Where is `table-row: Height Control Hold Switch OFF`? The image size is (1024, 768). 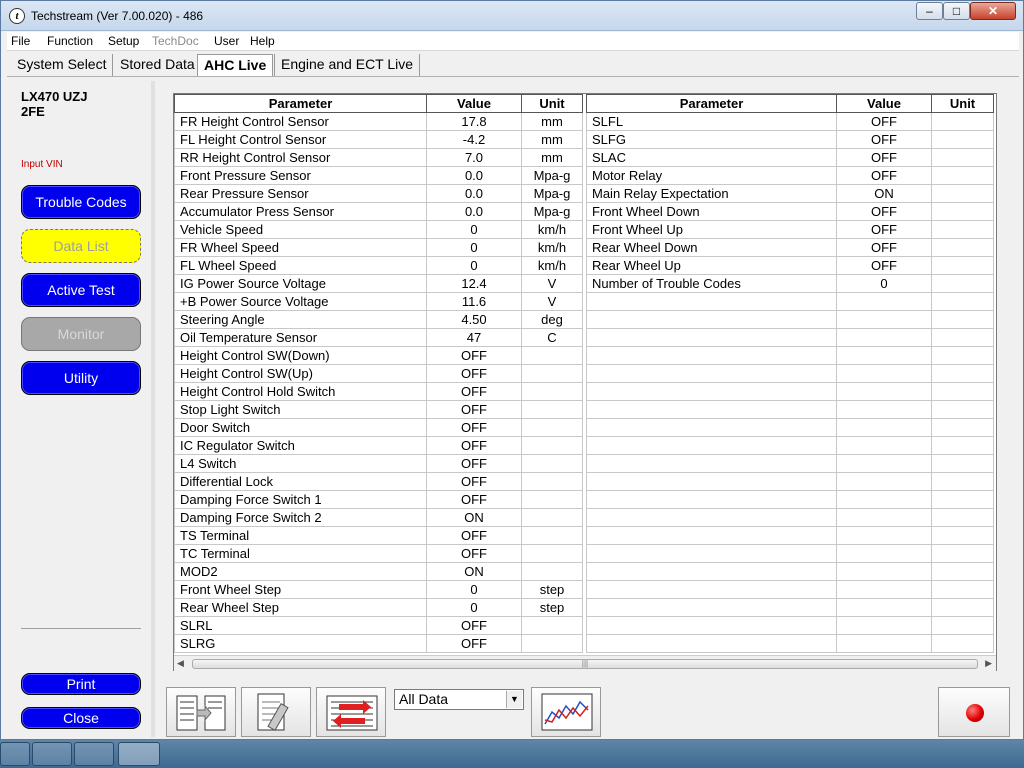
table-row: Height Control Hold Switch OFF is located at coordinates (378, 391).